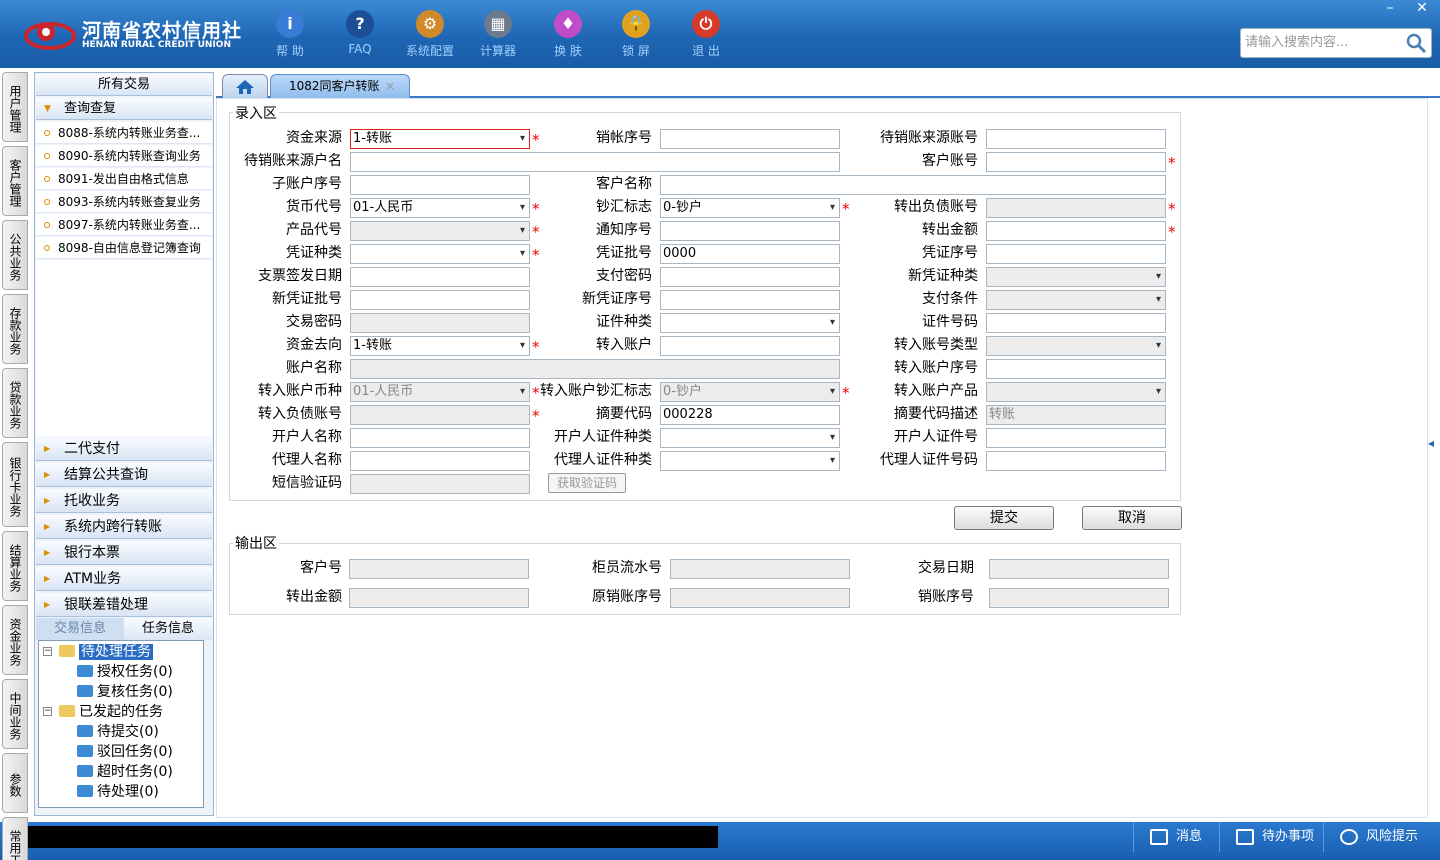 The height and width of the screenshot is (860, 1440). What do you see at coordinates (636, 34) in the screenshot?
I see `toolbar-button: 🔒 锁 屏` at bounding box center [636, 34].